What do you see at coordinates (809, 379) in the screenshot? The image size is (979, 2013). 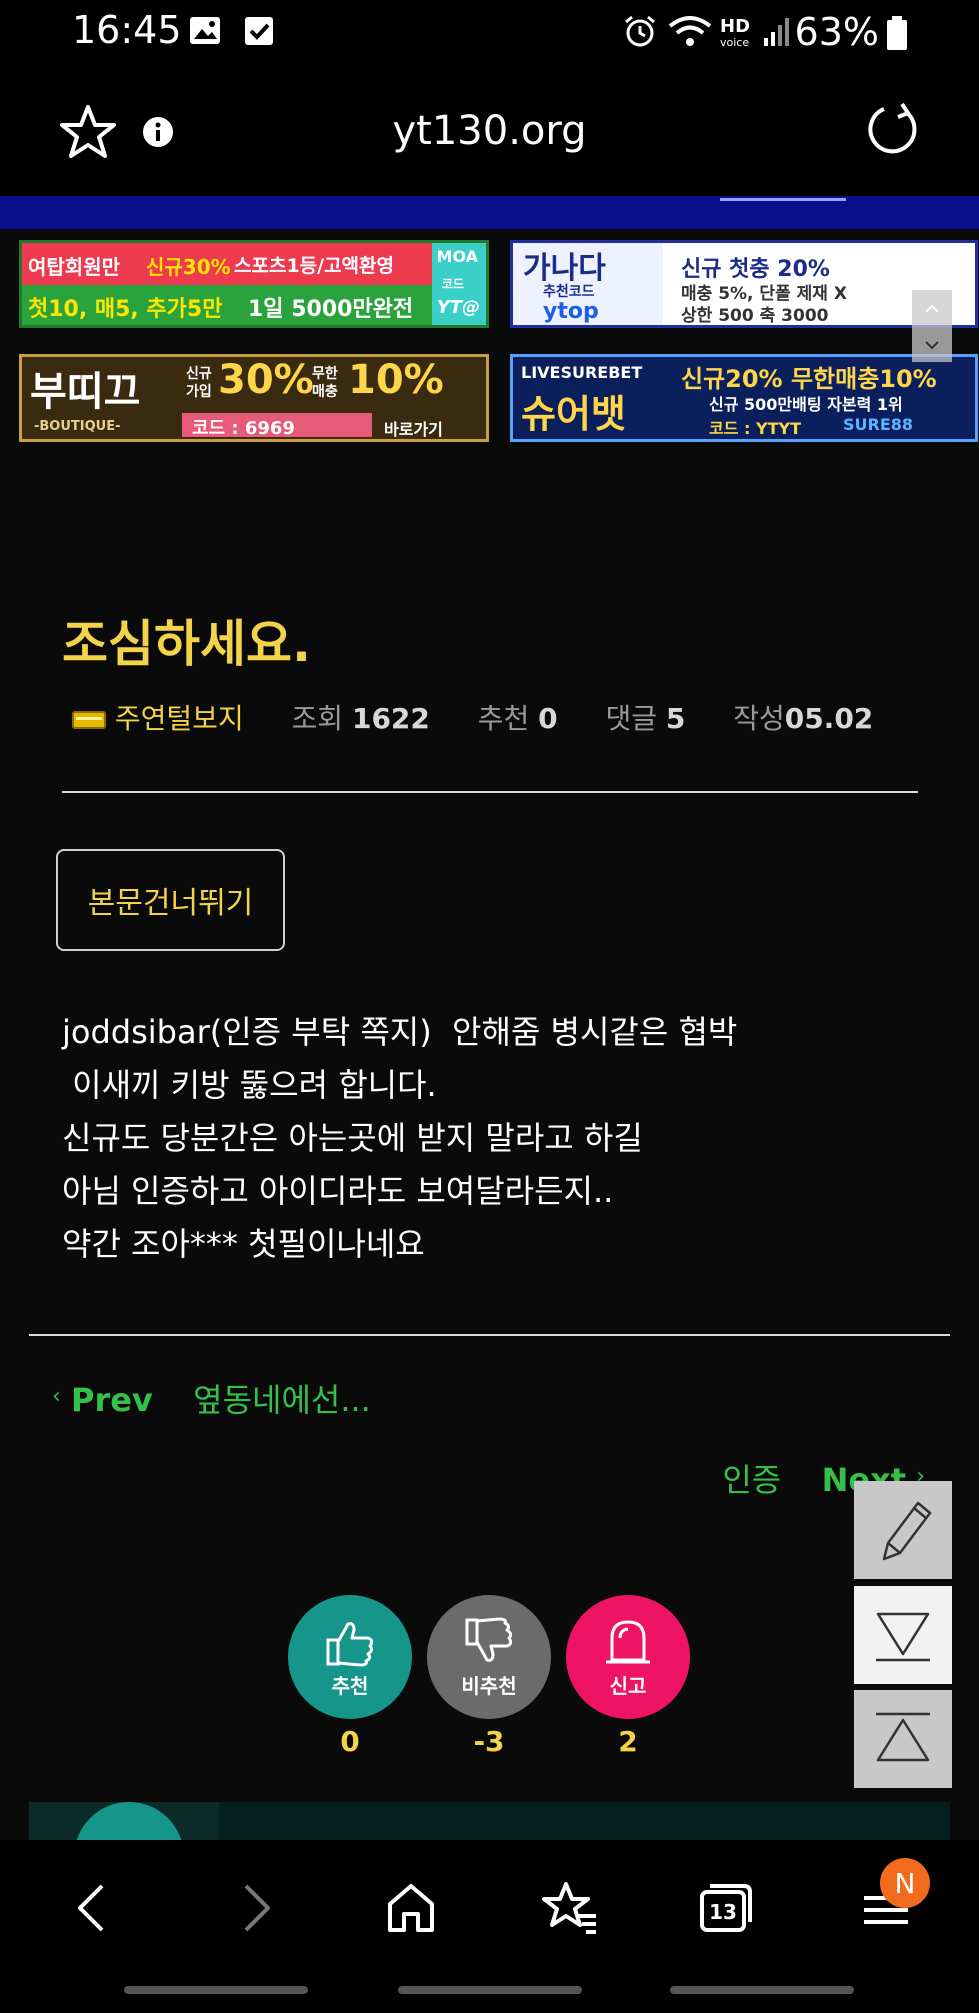 I see `ad4-line1: 신규20% 무한매충10%` at bounding box center [809, 379].